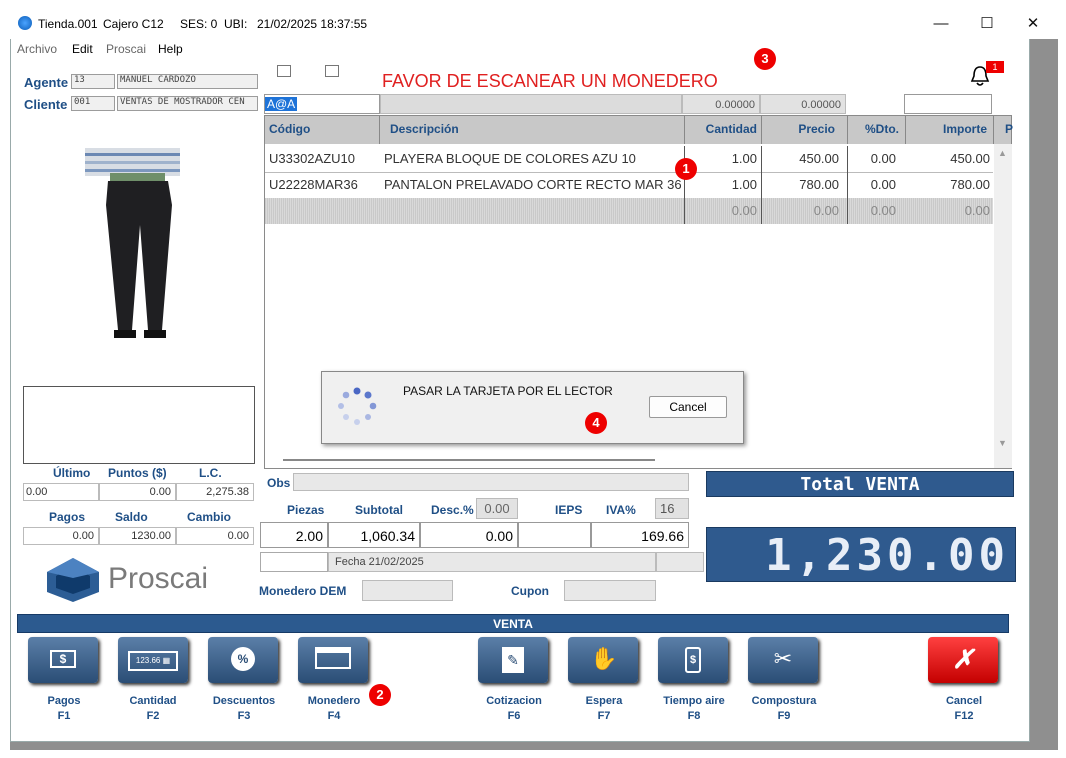 The width and height of the screenshot is (1066, 758). What do you see at coordinates (131, 517) in the screenshot?
I see `saldo-label: Saldo` at bounding box center [131, 517].